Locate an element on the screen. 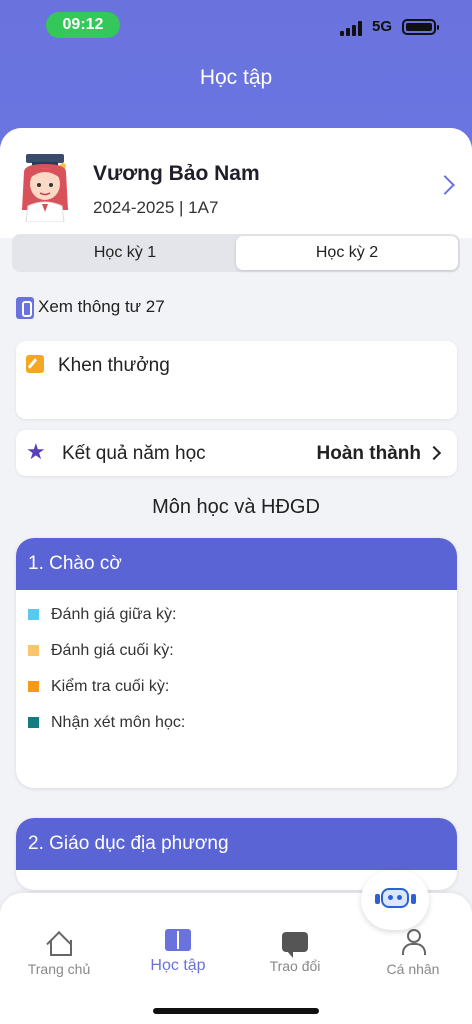 The width and height of the screenshot is (472, 1024). battery-icon is located at coordinates (420, 27).